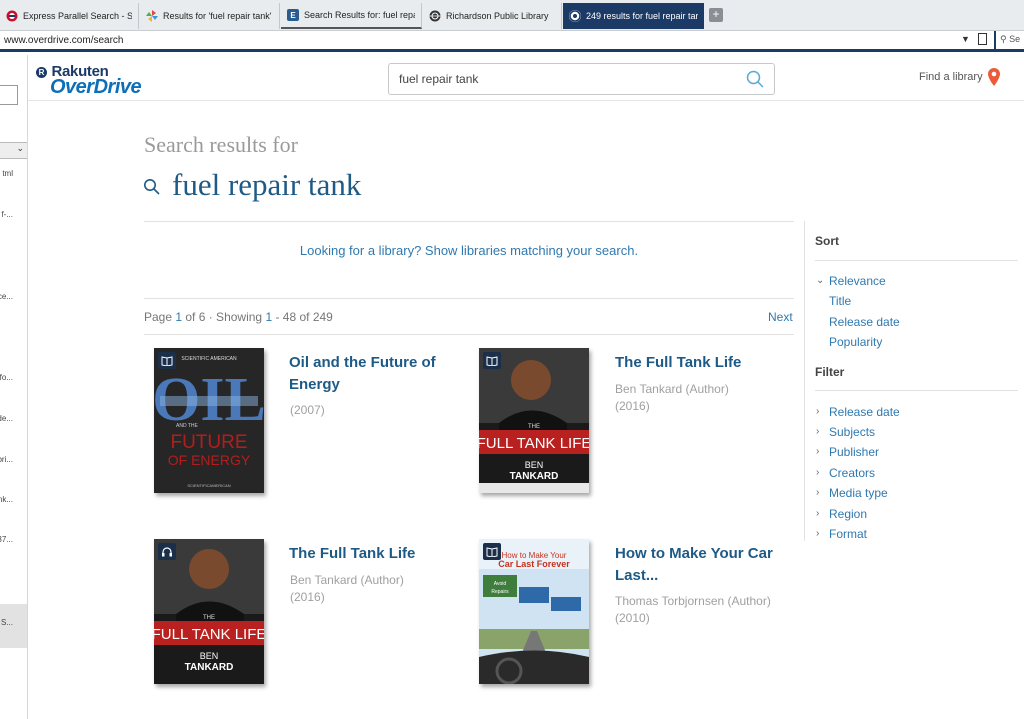 This screenshot has width=1024, height=719. I want to click on sort-option-release-date: Release date, so click(864, 322).